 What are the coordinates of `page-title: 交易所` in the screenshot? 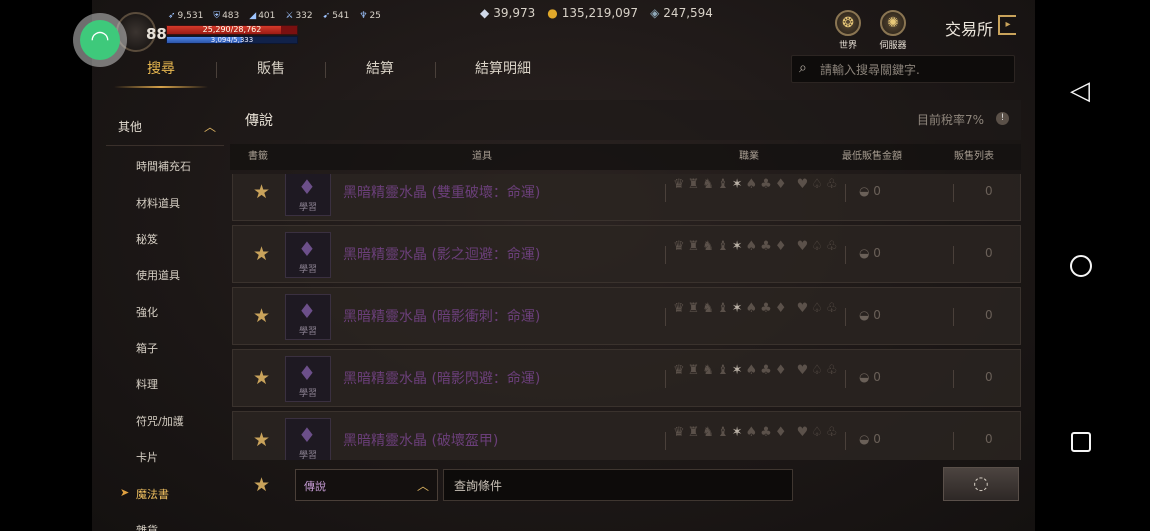 It's located at (969, 29).